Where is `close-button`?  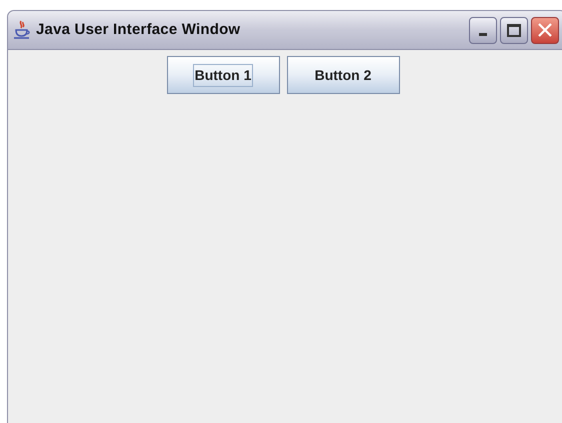
close-button is located at coordinates (545, 30).